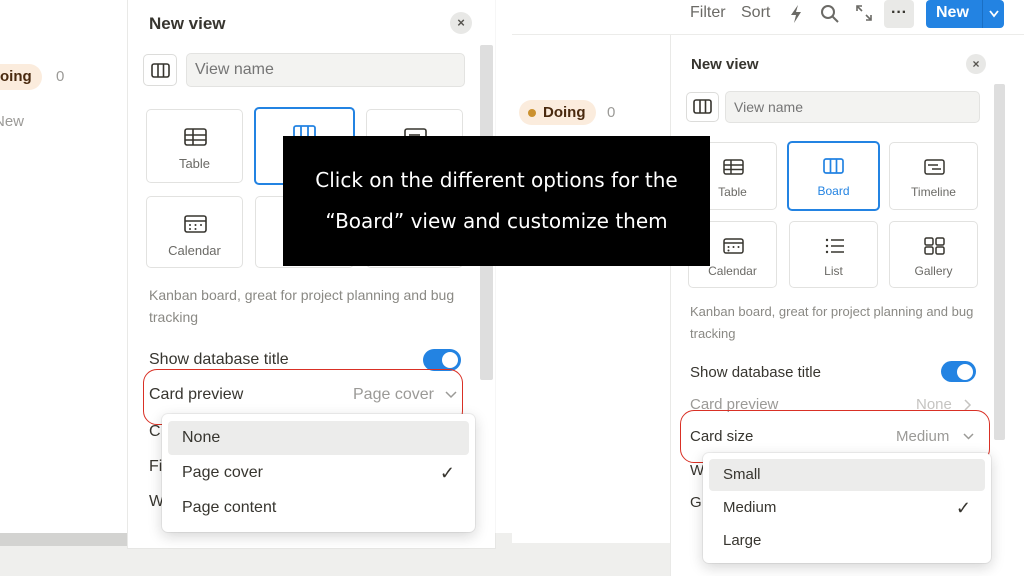 This screenshot has height=576, width=1024. I want to click on menu-item-label: None, so click(201, 437).